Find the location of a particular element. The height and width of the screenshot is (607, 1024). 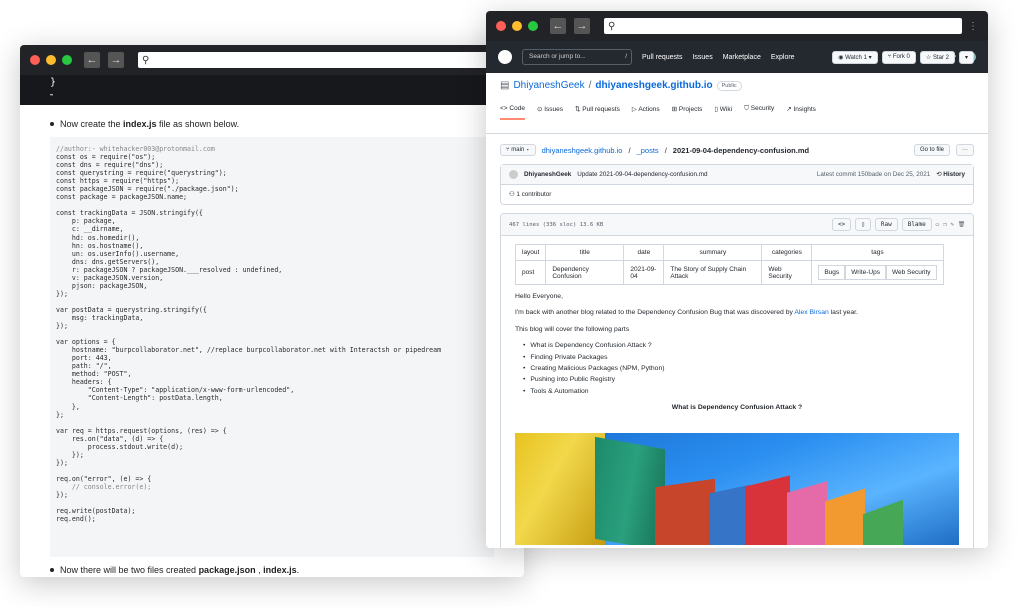

tab-insights: ↗ Insights is located at coordinates (801, 112).